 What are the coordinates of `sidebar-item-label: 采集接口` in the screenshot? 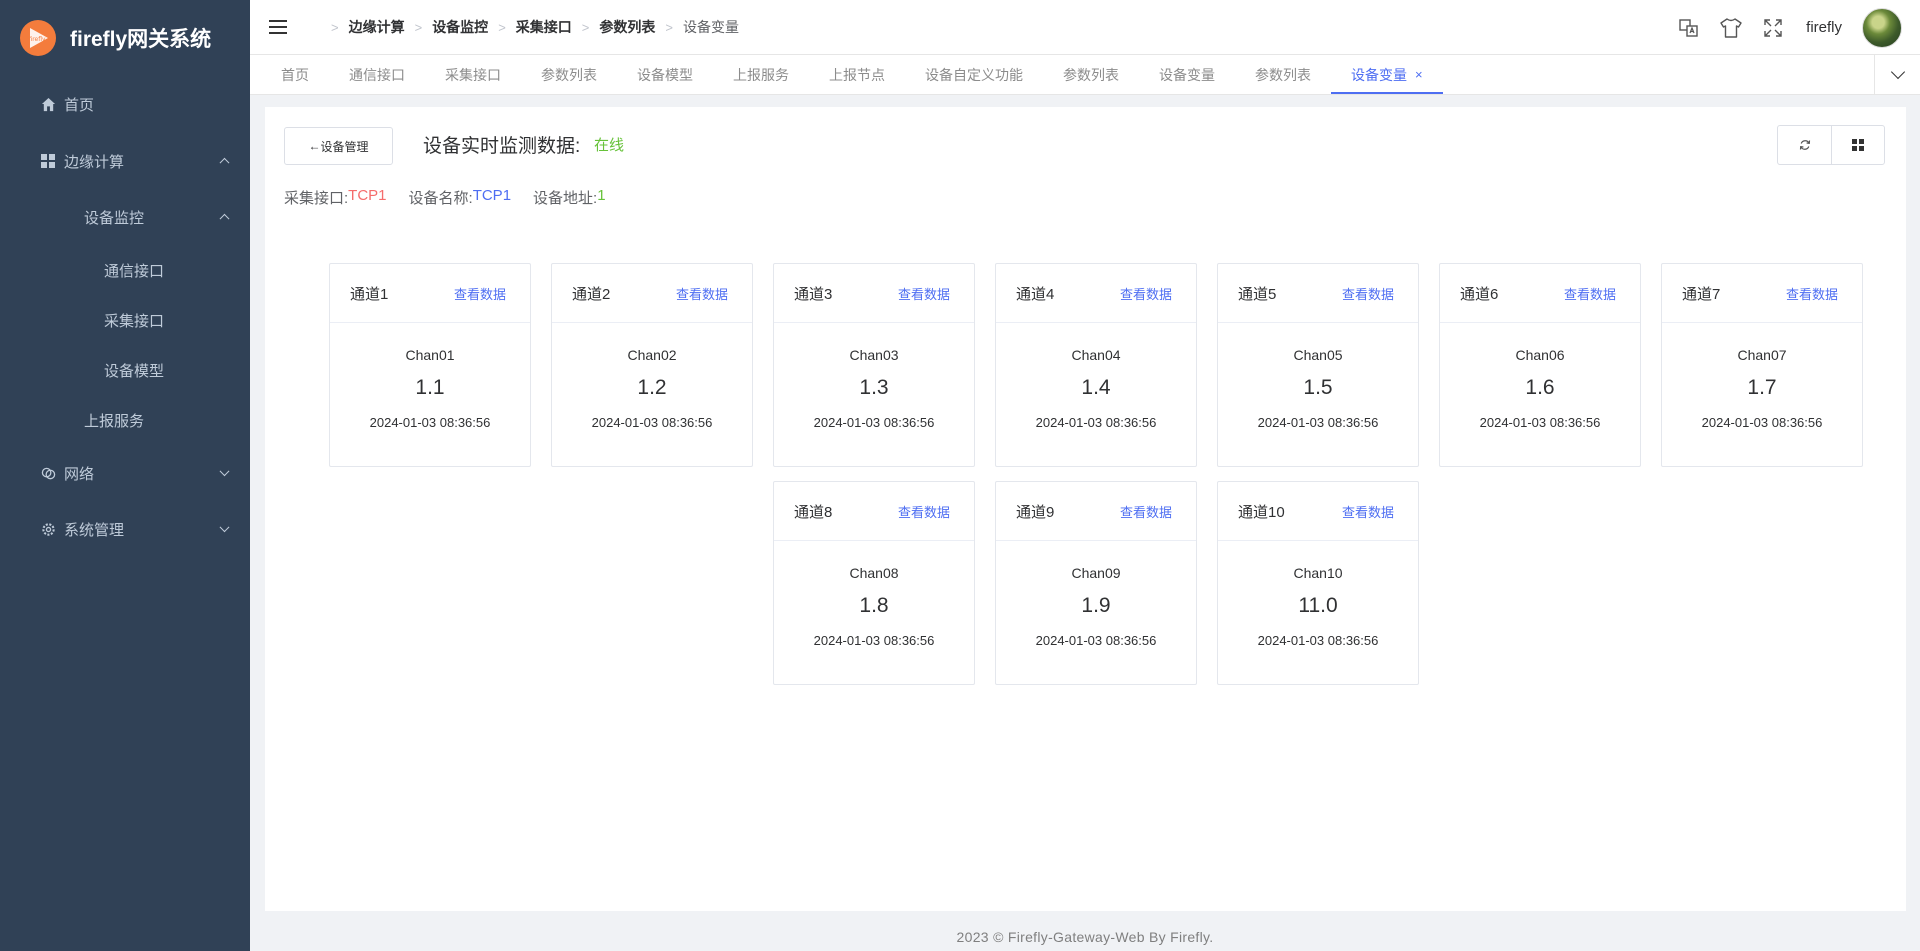 It's located at (134, 321).